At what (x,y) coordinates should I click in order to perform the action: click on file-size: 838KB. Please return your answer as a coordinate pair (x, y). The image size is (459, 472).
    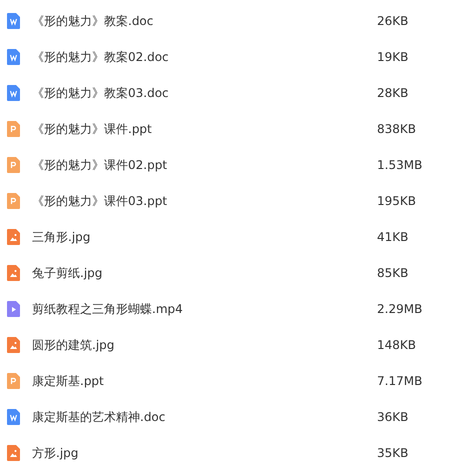
    Looking at the image, I should click on (396, 129).